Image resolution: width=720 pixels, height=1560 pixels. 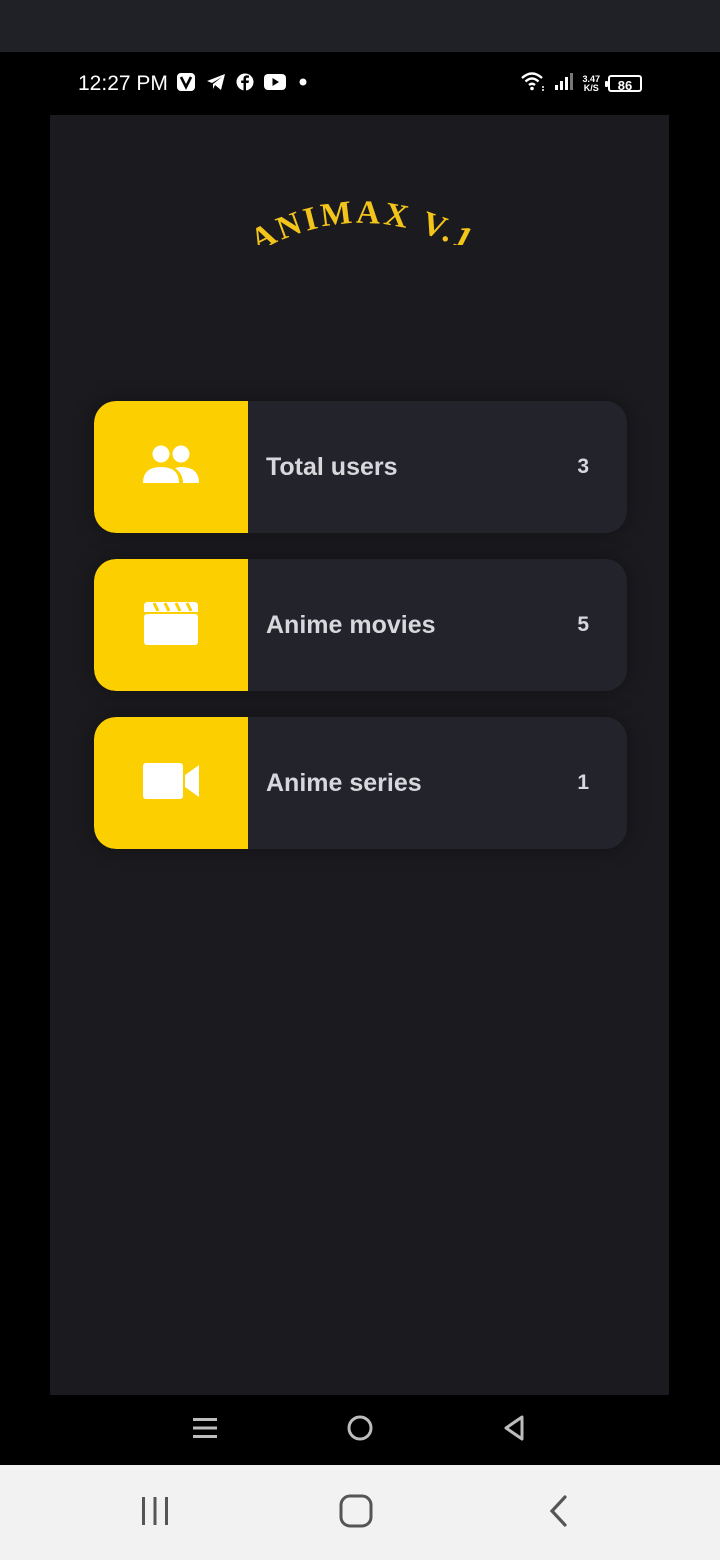 I want to click on status-bar: 12:27 PM 3.47 K/S 86, so click(x=360, y=83).